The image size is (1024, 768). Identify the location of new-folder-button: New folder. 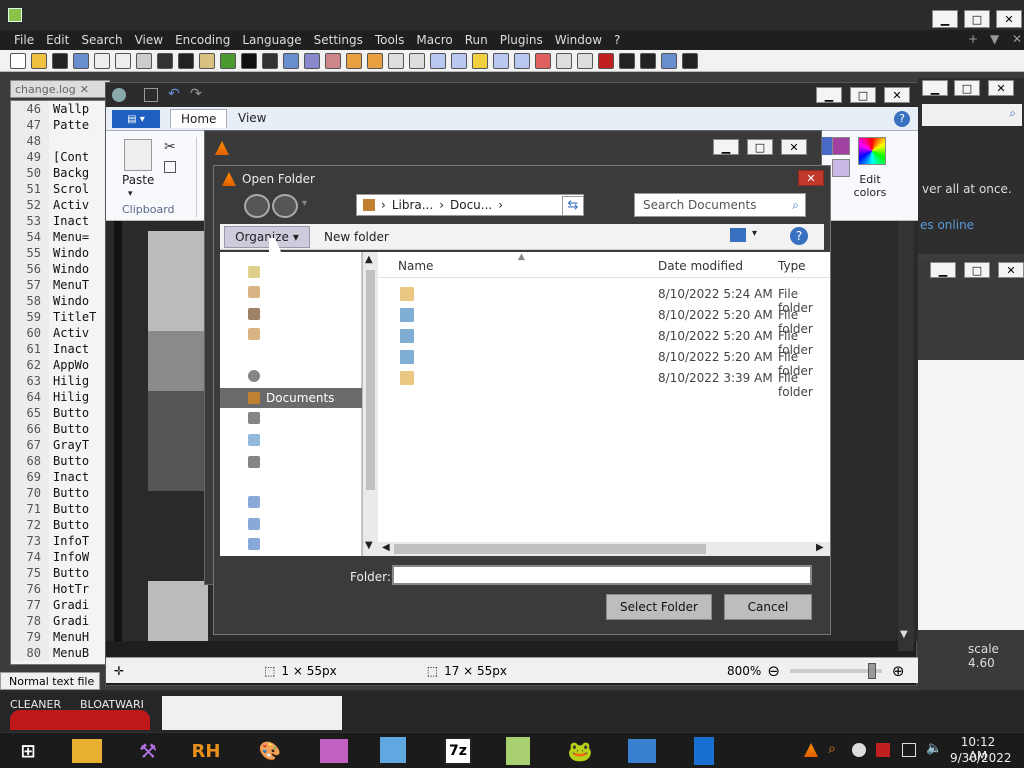
(356, 237).